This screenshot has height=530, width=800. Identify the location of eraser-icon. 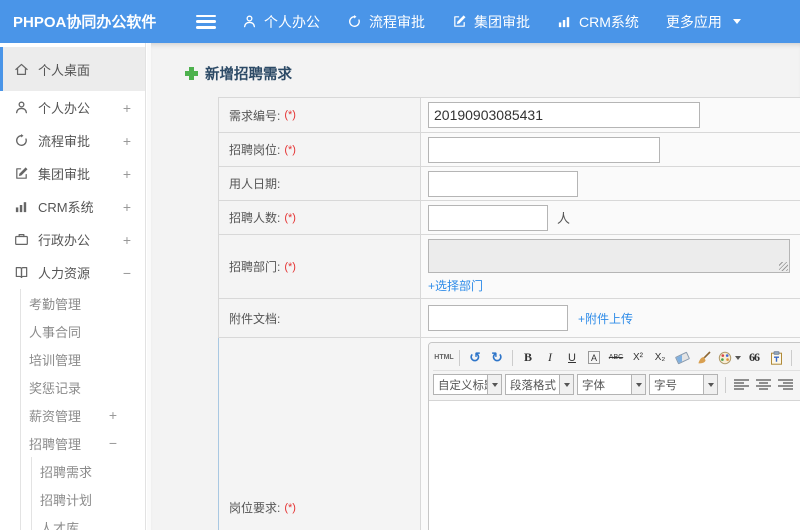
(682, 357).